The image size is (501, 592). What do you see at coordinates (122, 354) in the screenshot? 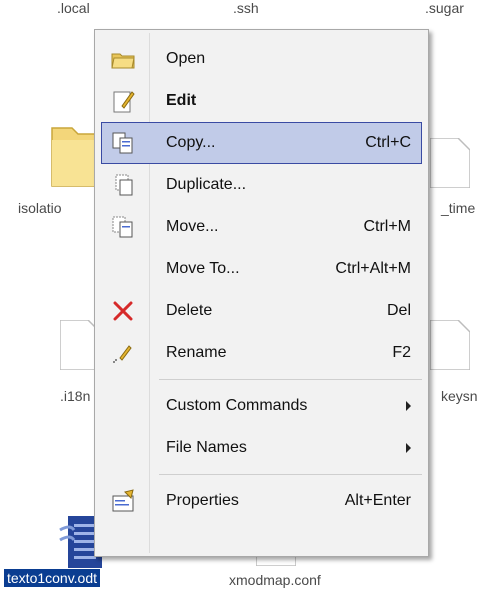
I see `rename-pencil-icon` at bounding box center [122, 354].